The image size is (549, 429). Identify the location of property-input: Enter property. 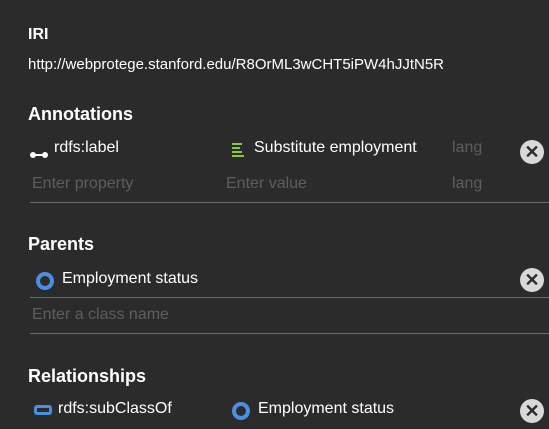
(82, 184).